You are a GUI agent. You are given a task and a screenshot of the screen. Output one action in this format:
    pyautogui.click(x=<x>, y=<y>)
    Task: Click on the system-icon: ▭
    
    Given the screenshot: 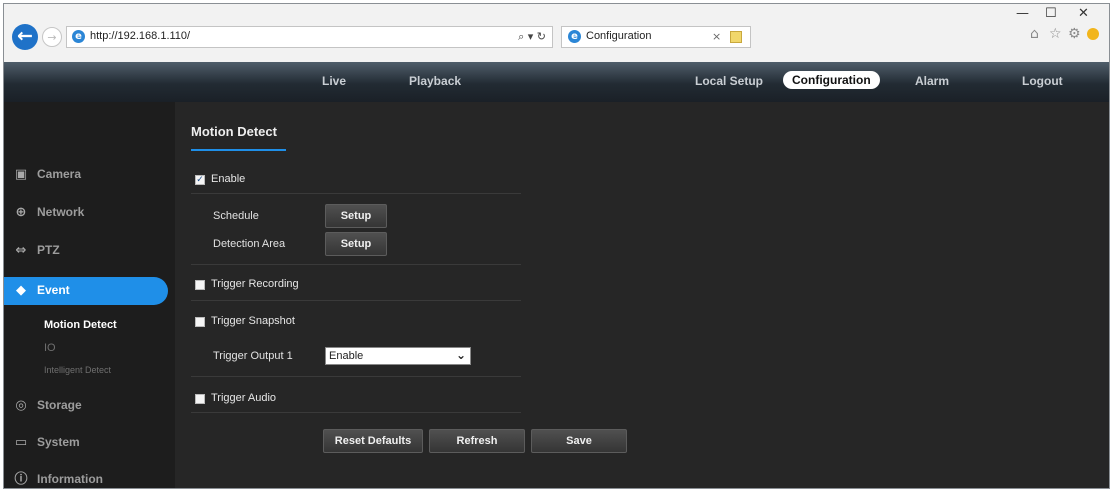 What is the action you would take?
    pyautogui.click(x=21, y=442)
    